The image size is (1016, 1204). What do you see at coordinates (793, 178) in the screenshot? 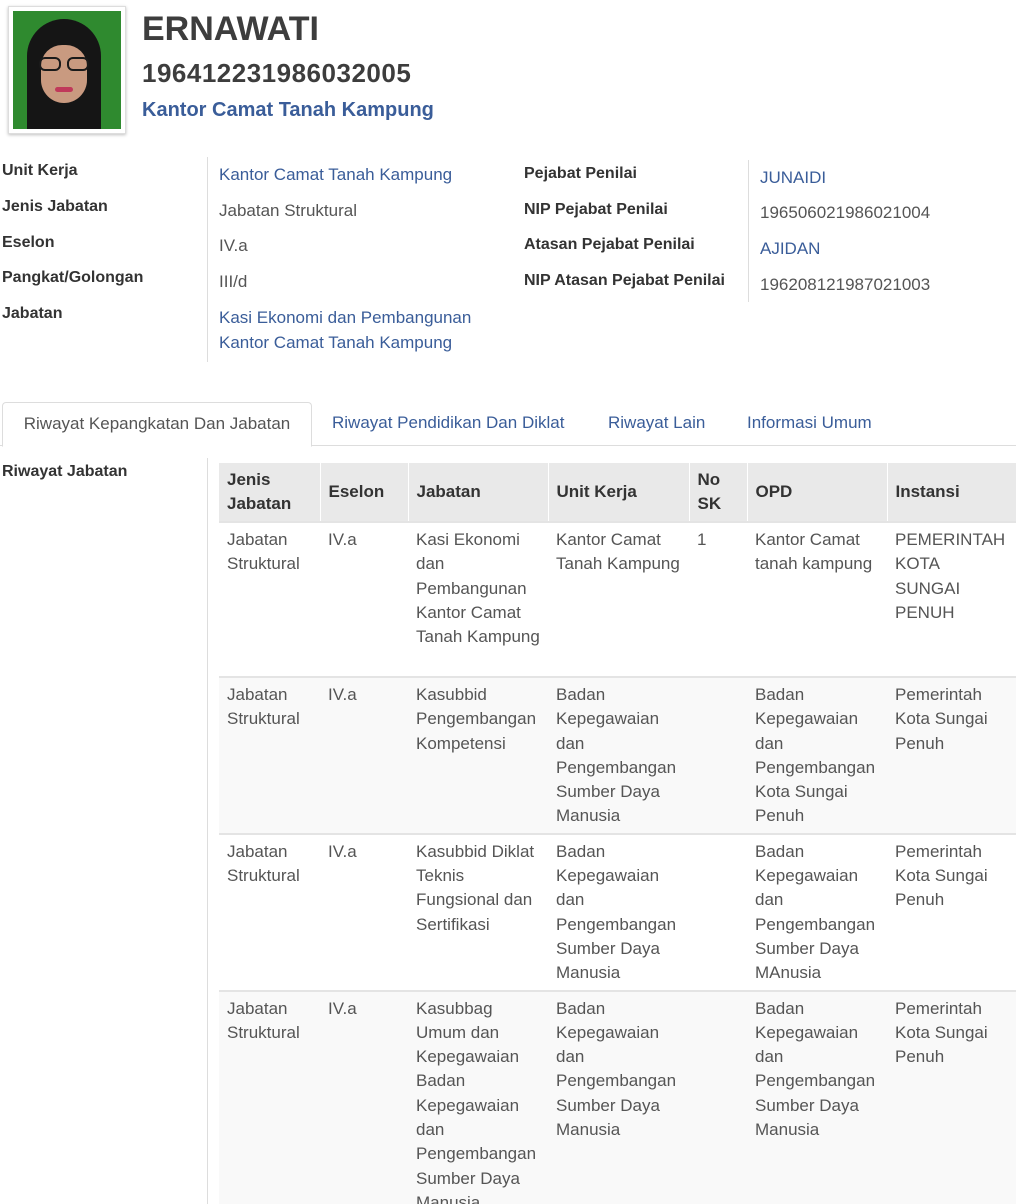
I see `value-pejabat-penilai-link: JUNAIDI` at bounding box center [793, 178].